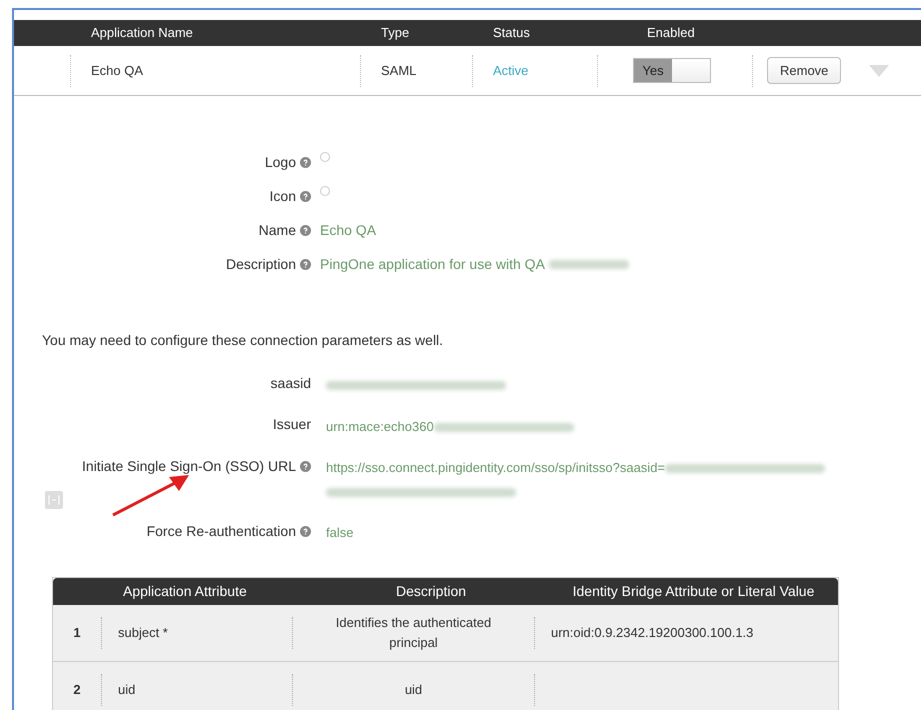 The image size is (921, 710). What do you see at coordinates (694, 591) in the screenshot?
I see `column-header: Identity Bridge Attribute or Literal Value` at bounding box center [694, 591].